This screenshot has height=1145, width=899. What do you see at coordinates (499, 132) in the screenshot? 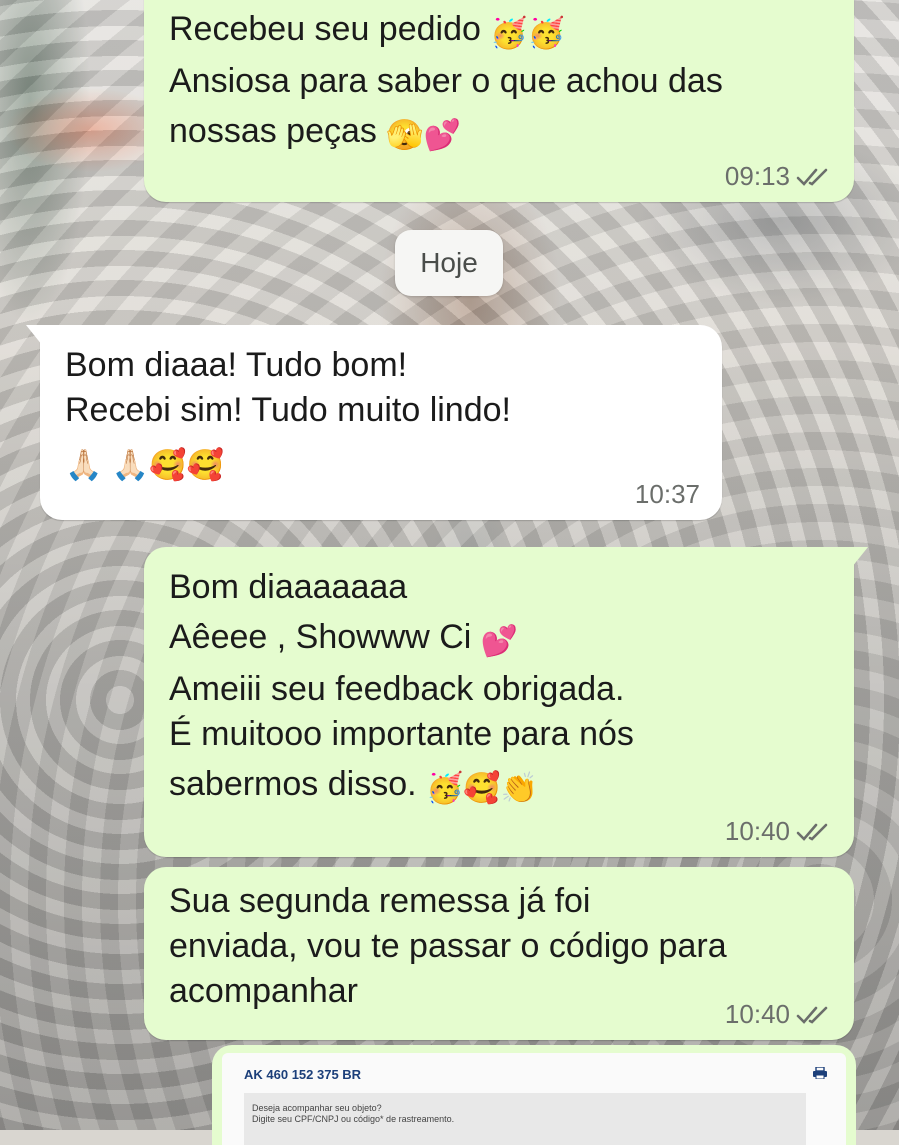
I see `message-line: nossas peças 🫣💕` at bounding box center [499, 132].